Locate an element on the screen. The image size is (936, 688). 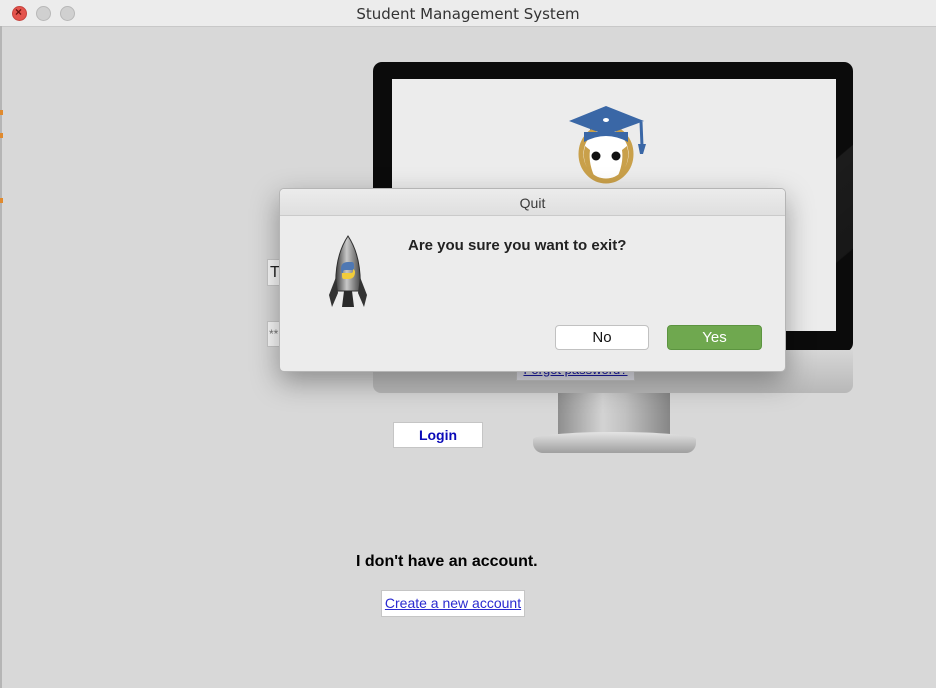
window-title: Student Management System is located at coordinates (468, 14).